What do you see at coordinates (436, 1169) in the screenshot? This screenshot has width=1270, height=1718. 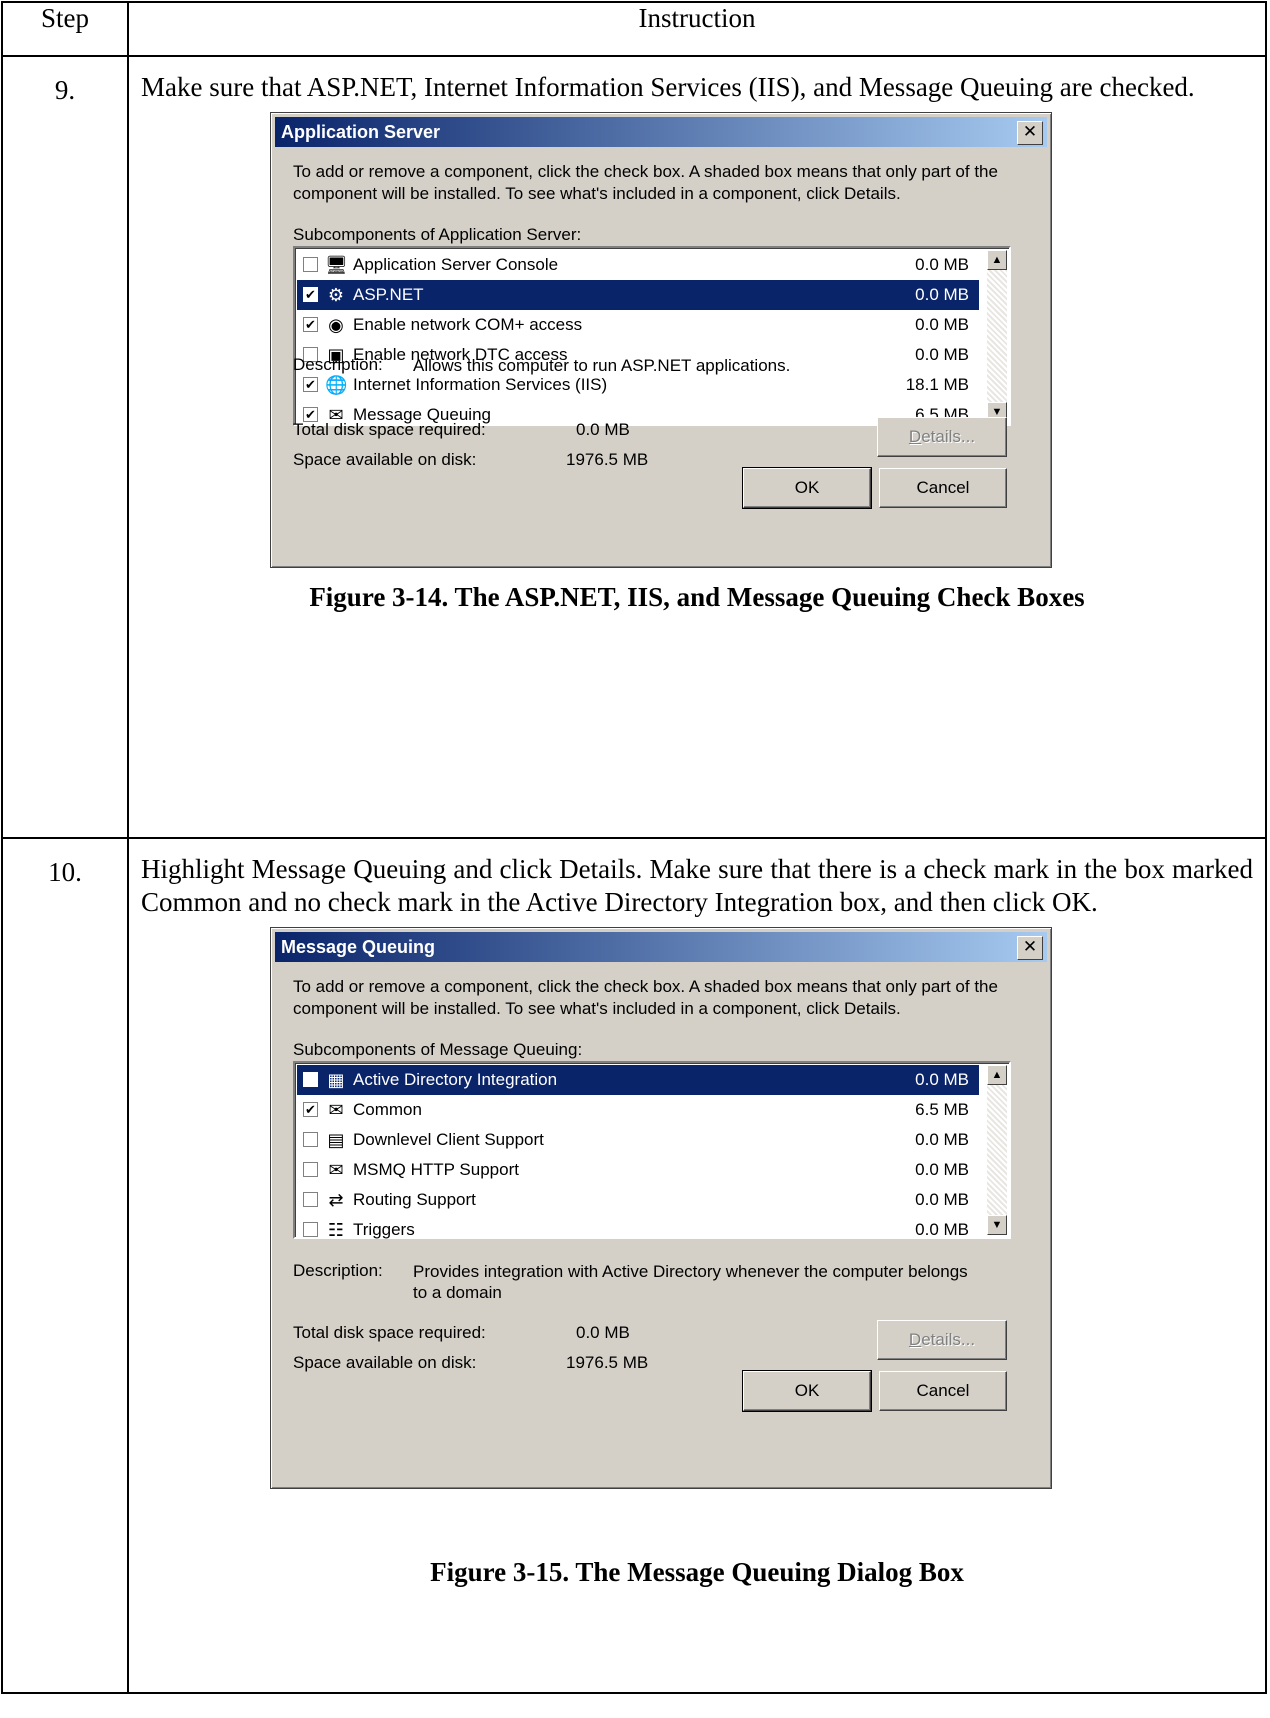 I see `item-label: MSMQ HTTP Support` at bounding box center [436, 1169].